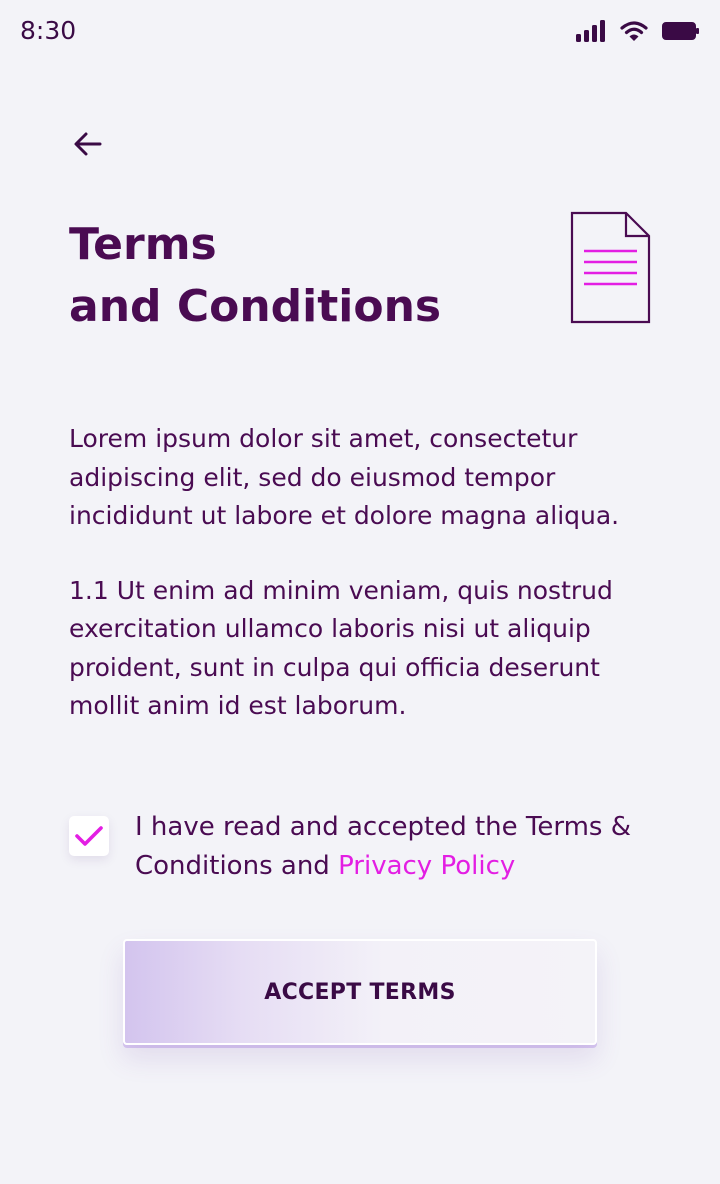 This screenshot has width=720, height=1184. I want to click on status-bar: 8:30, so click(360, 32).